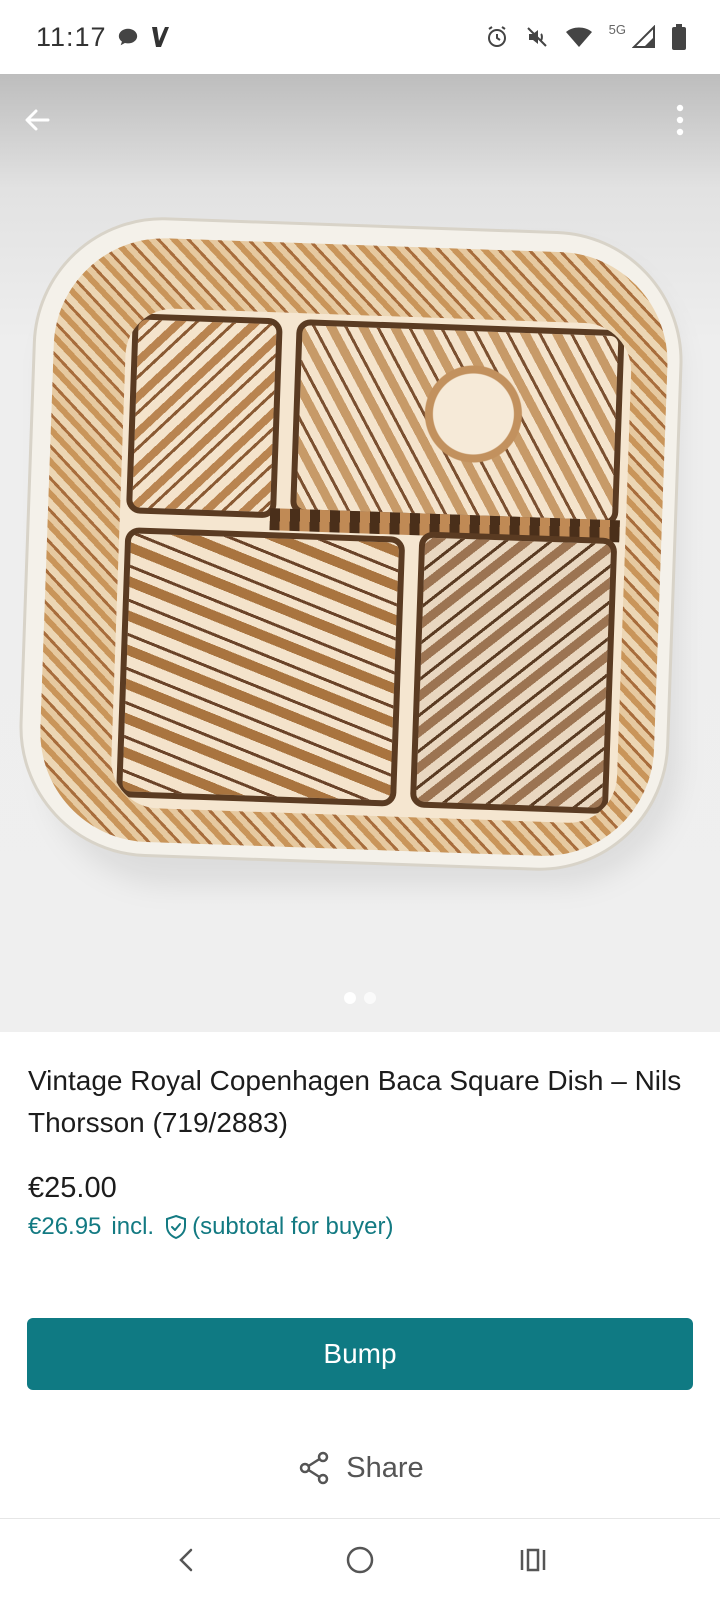 The width and height of the screenshot is (720, 1600). What do you see at coordinates (71, 36) in the screenshot?
I see `status-time: 11:17` at bounding box center [71, 36].